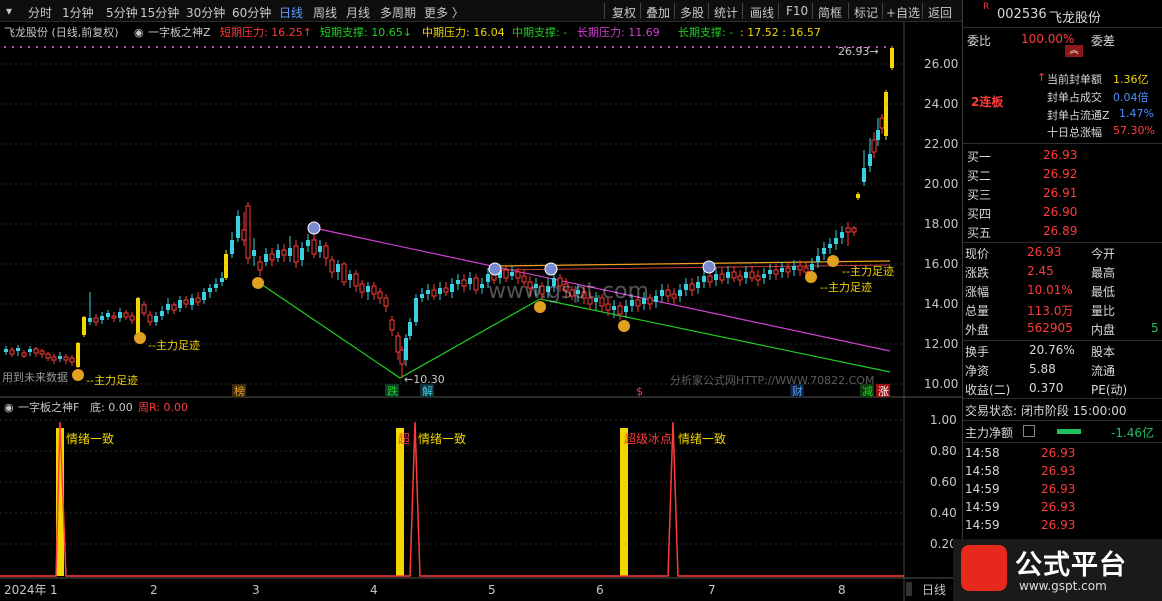 The image size is (1162, 601). Describe the element at coordinates (934, 590) in the screenshot. I see `x-axis-period: 日线` at that location.